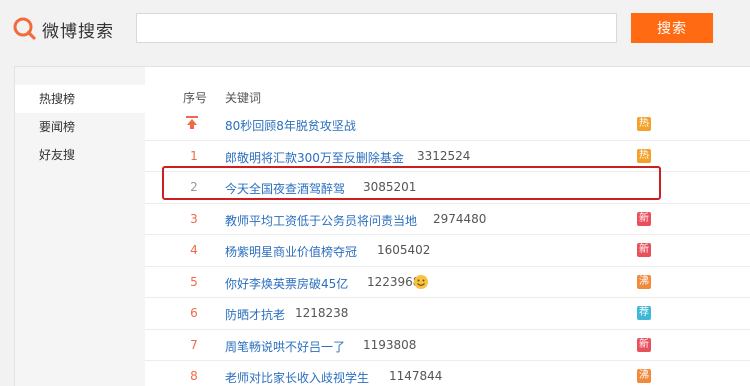 The height and width of the screenshot is (386, 750). Describe the element at coordinates (416, 376) in the screenshot. I see `search-count: 1147844` at that location.